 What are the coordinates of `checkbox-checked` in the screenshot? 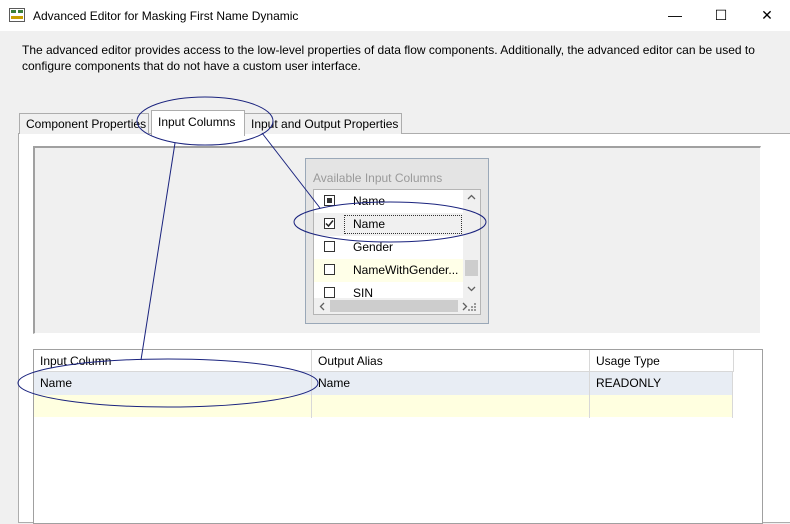 It's located at (329, 223).